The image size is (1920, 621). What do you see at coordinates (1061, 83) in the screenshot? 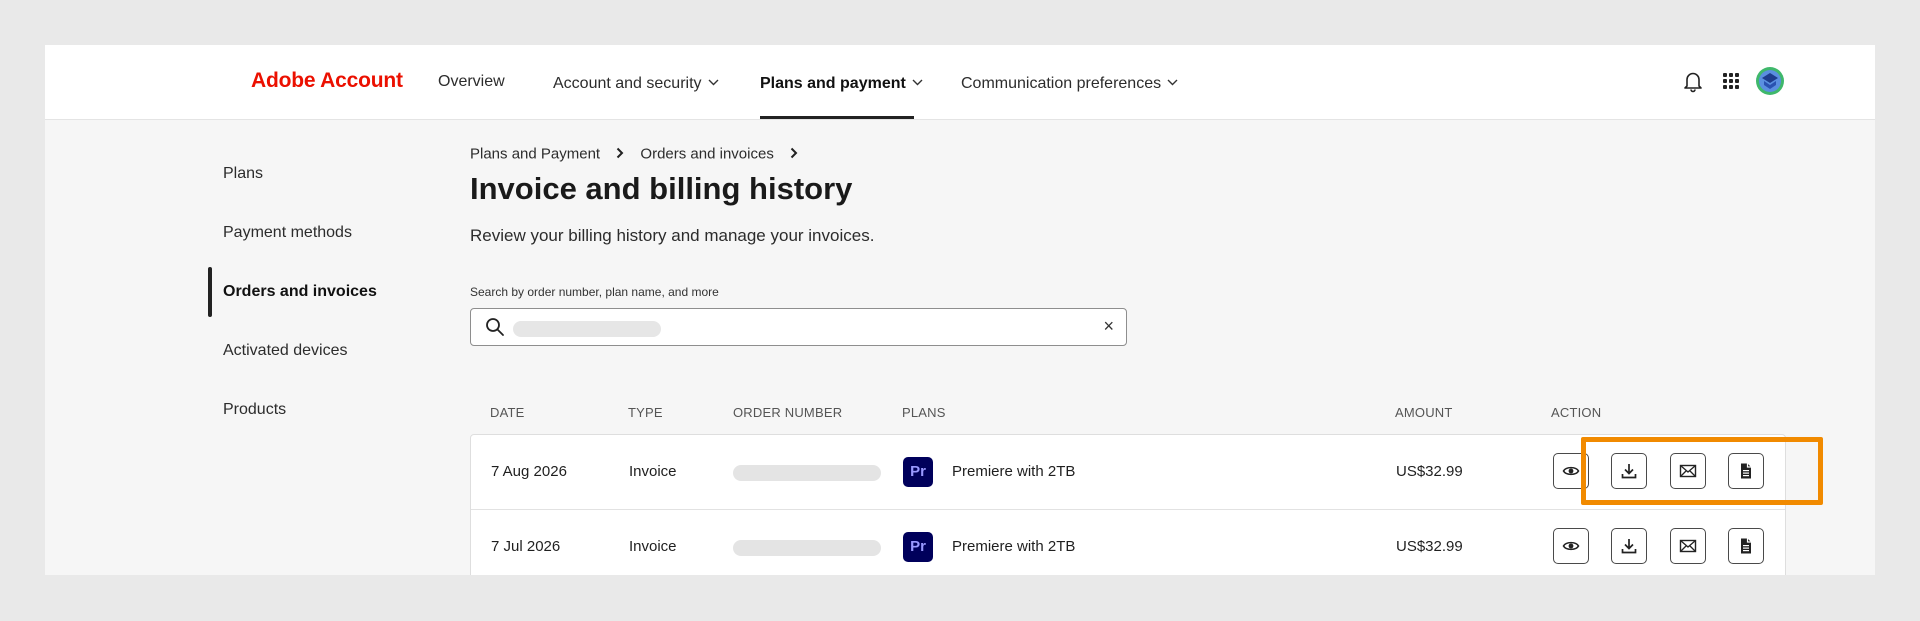
I see `nav-communication-label: Communication preferences` at bounding box center [1061, 83].